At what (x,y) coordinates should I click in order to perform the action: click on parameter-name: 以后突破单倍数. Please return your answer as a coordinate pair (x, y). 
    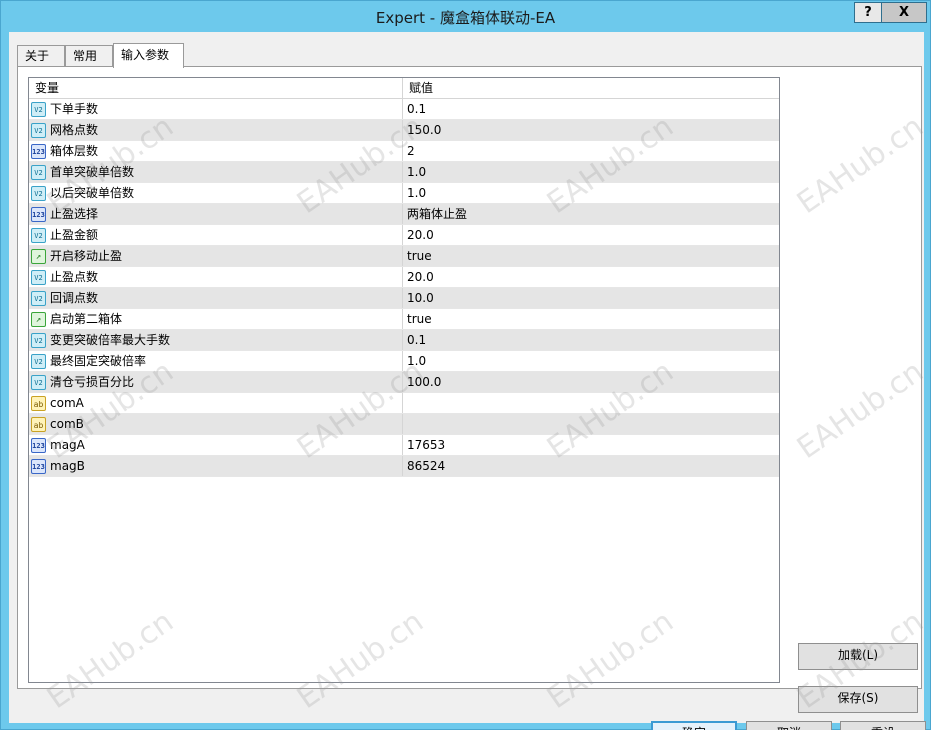
    Looking at the image, I should click on (92, 193).